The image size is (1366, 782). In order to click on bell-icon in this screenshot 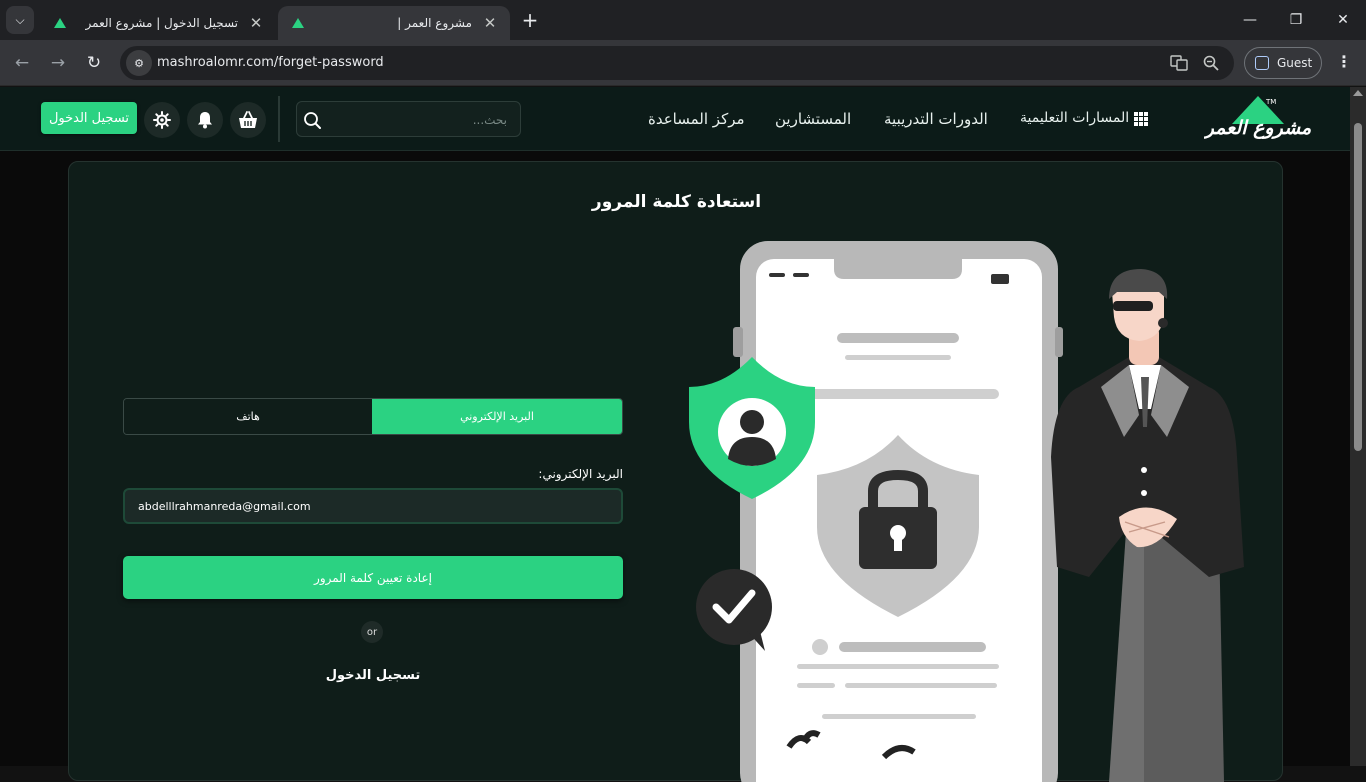, I will do `click(205, 120)`.